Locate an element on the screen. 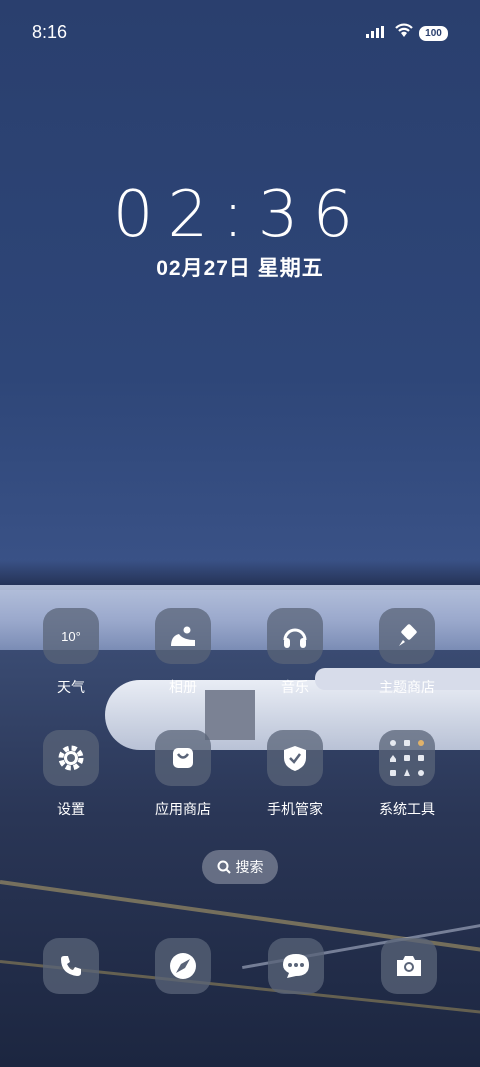 The height and width of the screenshot is (1067, 480). clock-date: 02月27日 星期五 is located at coordinates (240, 267).